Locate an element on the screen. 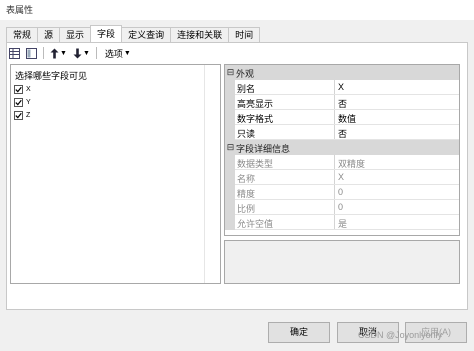 This screenshot has width=474, height=351. field-name: X is located at coordinates (28, 89).